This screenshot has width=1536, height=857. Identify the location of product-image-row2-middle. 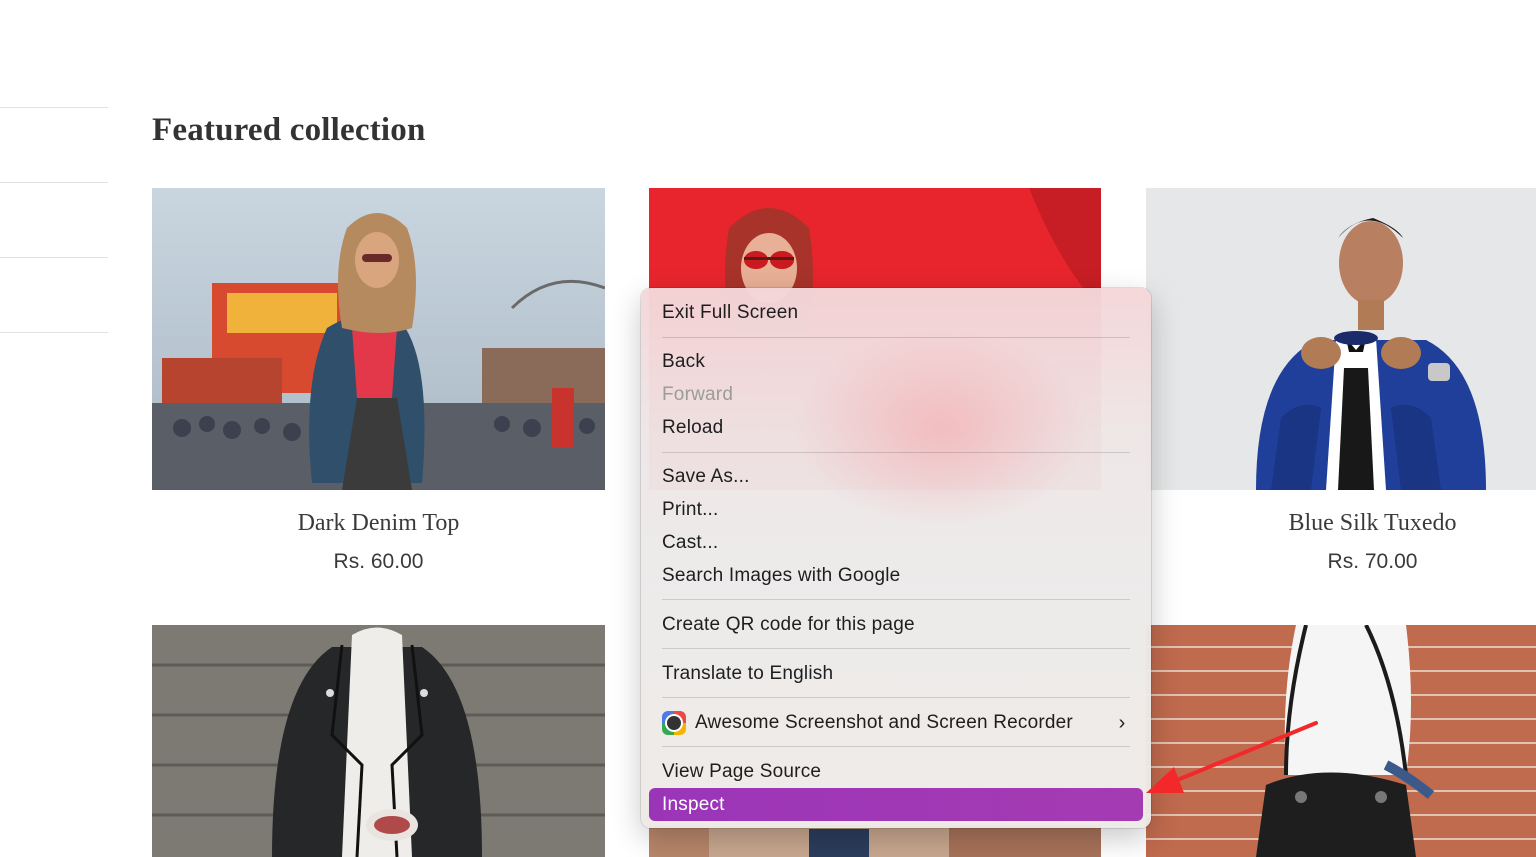
(875, 841).